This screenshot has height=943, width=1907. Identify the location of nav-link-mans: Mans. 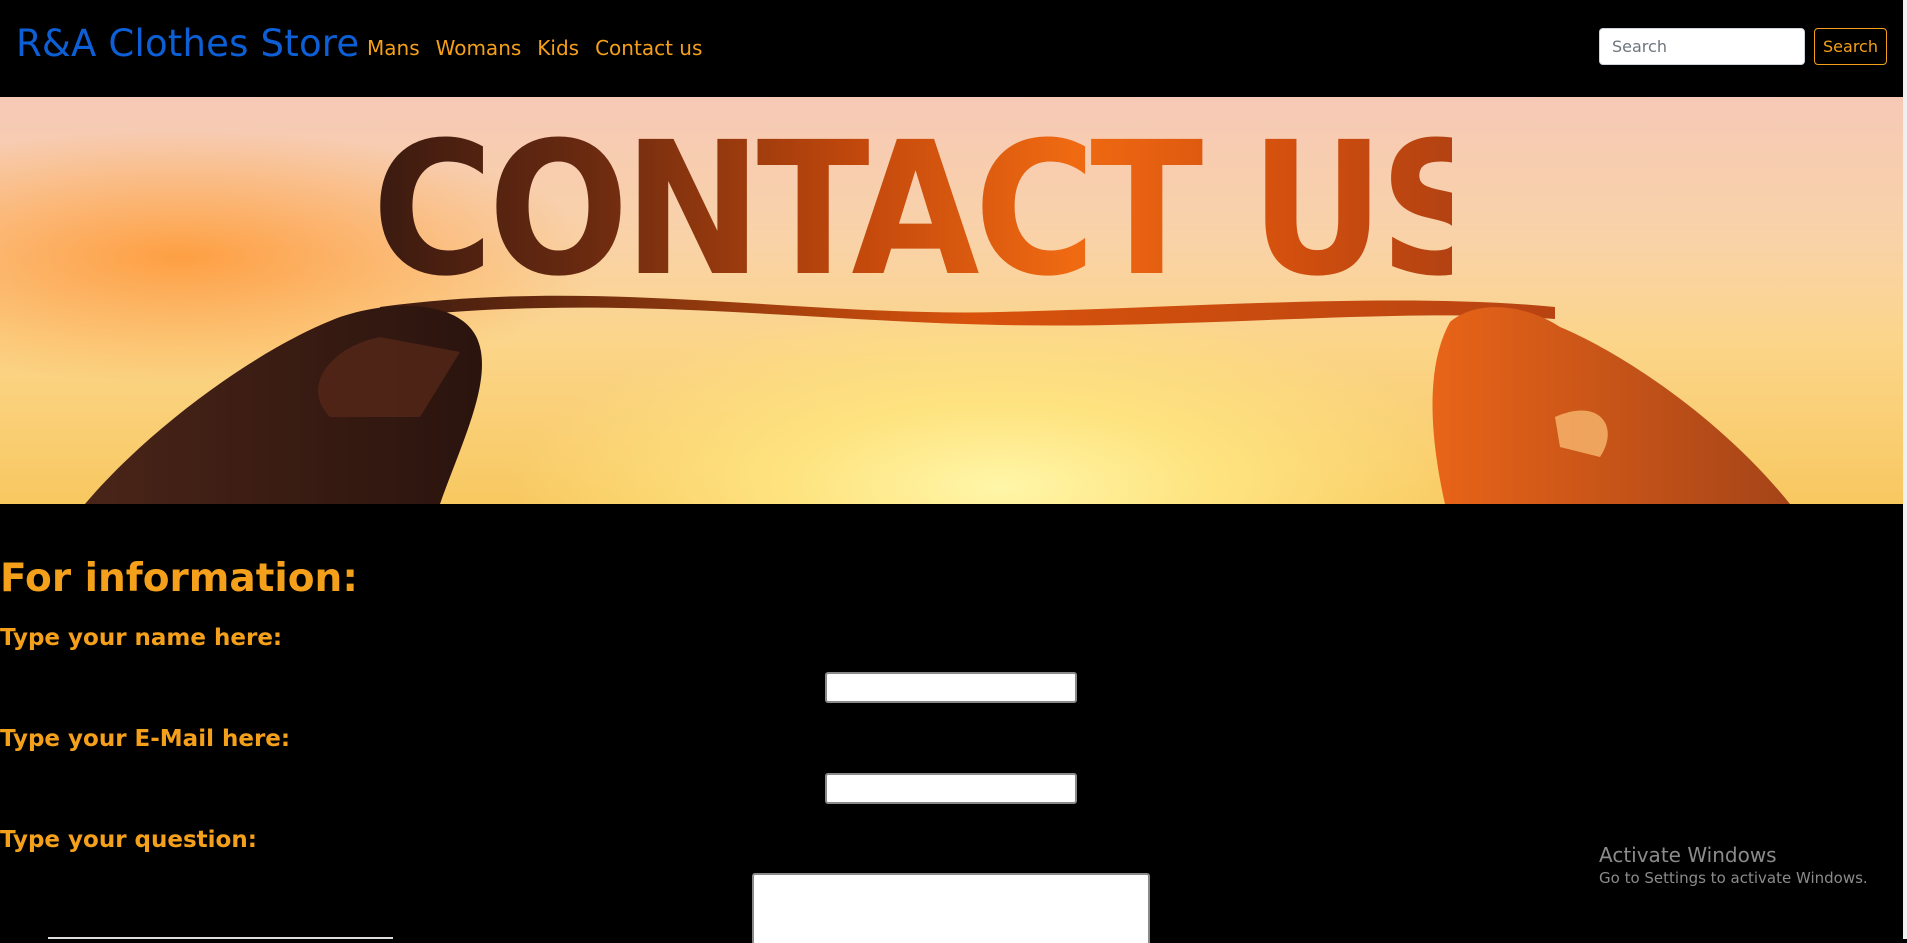
(393, 48).